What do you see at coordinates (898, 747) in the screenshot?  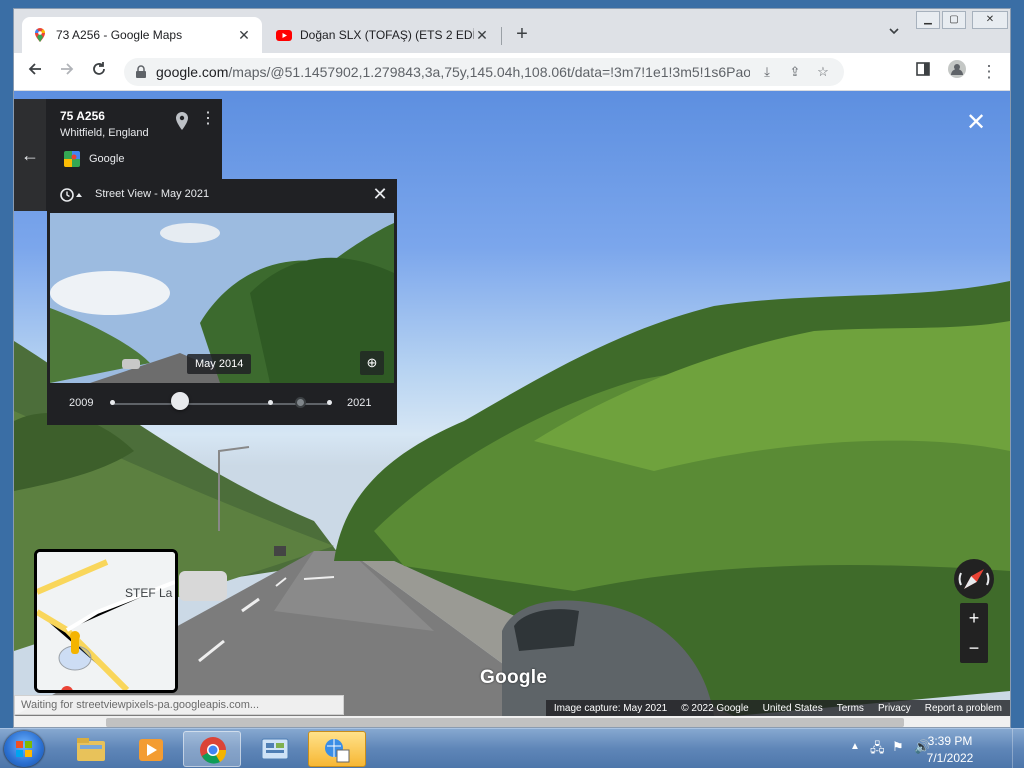 I see `action-center-flag-icon: ⚑` at bounding box center [898, 747].